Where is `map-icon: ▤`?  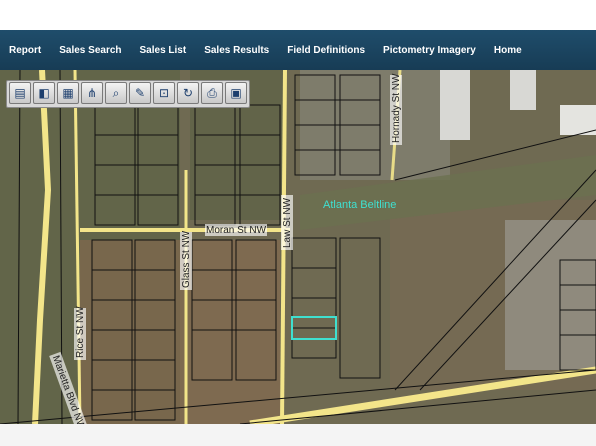
map-icon: ▤ is located at coordinates (20, 93).